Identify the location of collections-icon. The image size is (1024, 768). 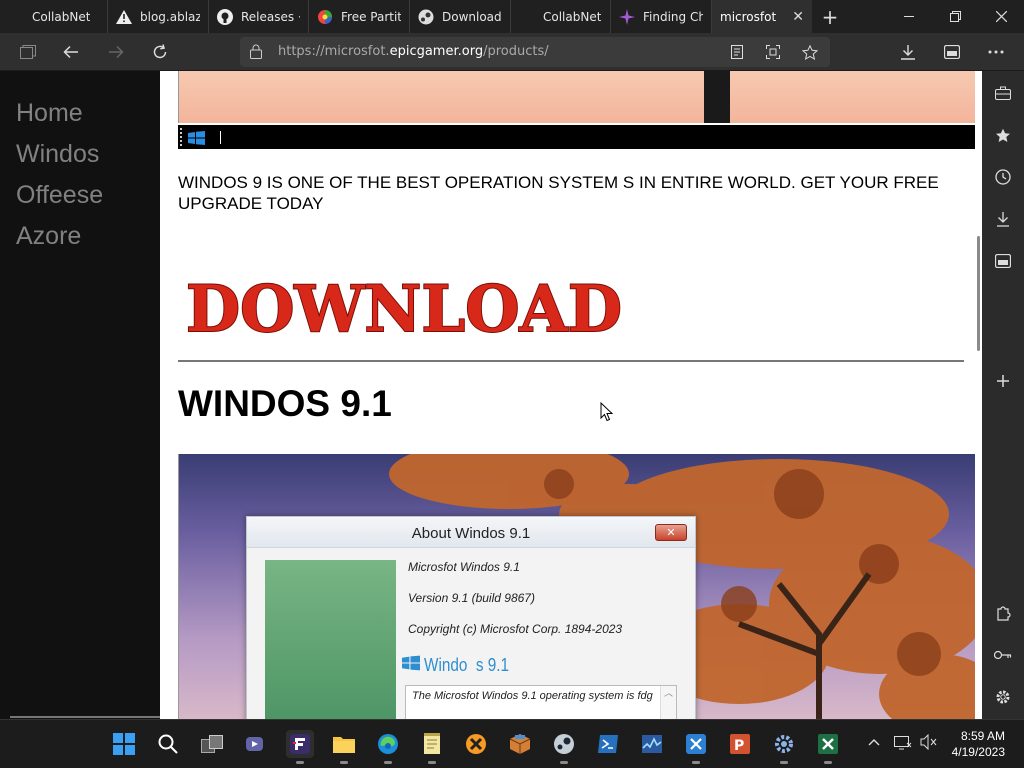
(952, 52).